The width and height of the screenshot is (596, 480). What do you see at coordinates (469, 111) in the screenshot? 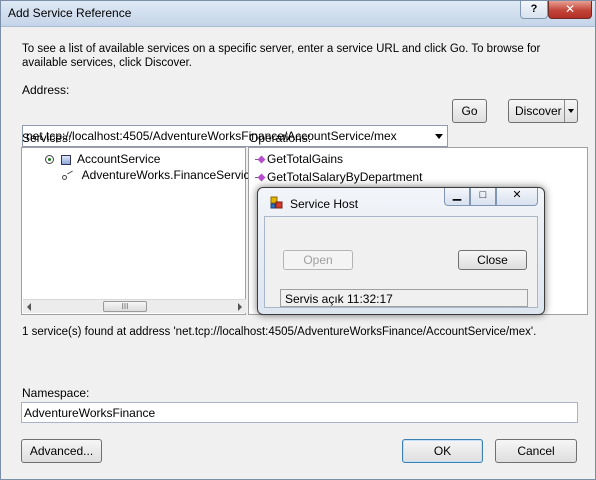
I see `go-button: Go` at bounding box center [469, 111].